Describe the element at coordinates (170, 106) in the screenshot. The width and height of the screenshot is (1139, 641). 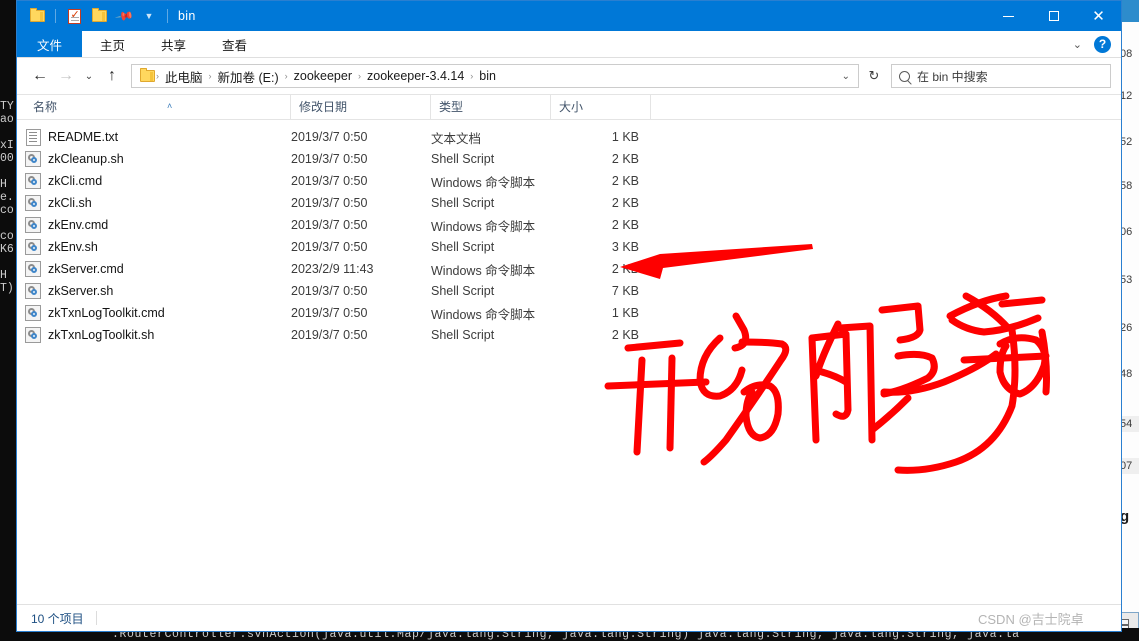
I see `sort-ascending-icon: ˄` at that location.